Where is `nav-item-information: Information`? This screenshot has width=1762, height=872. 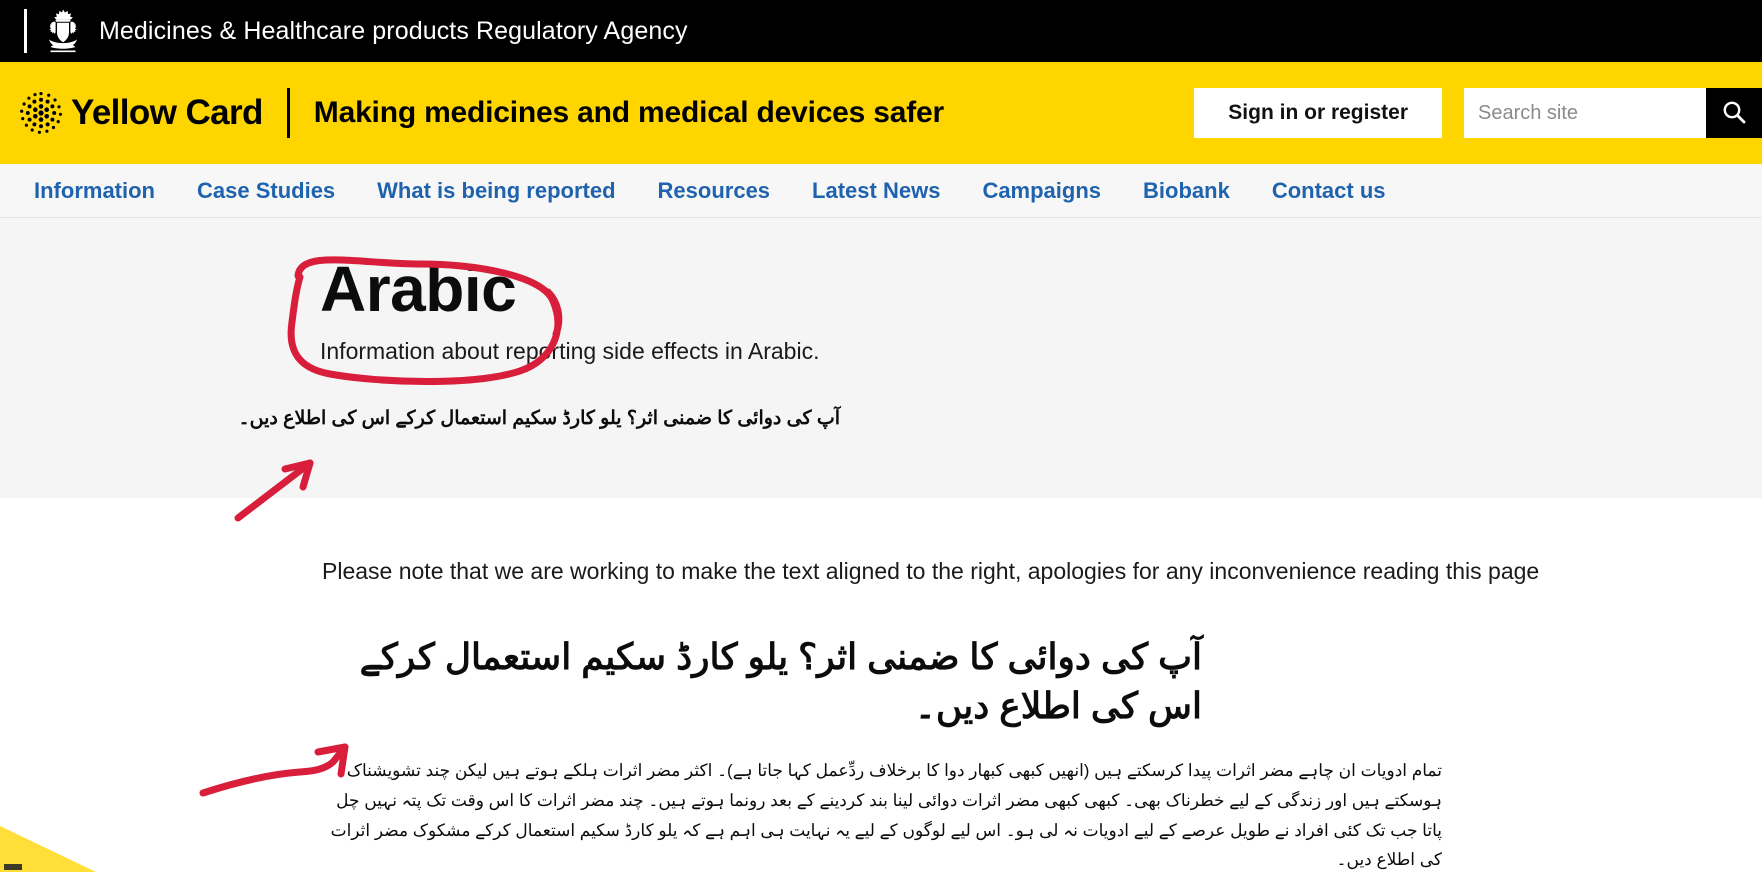 nav-item-information: Information is located at coordinates (94, 191).